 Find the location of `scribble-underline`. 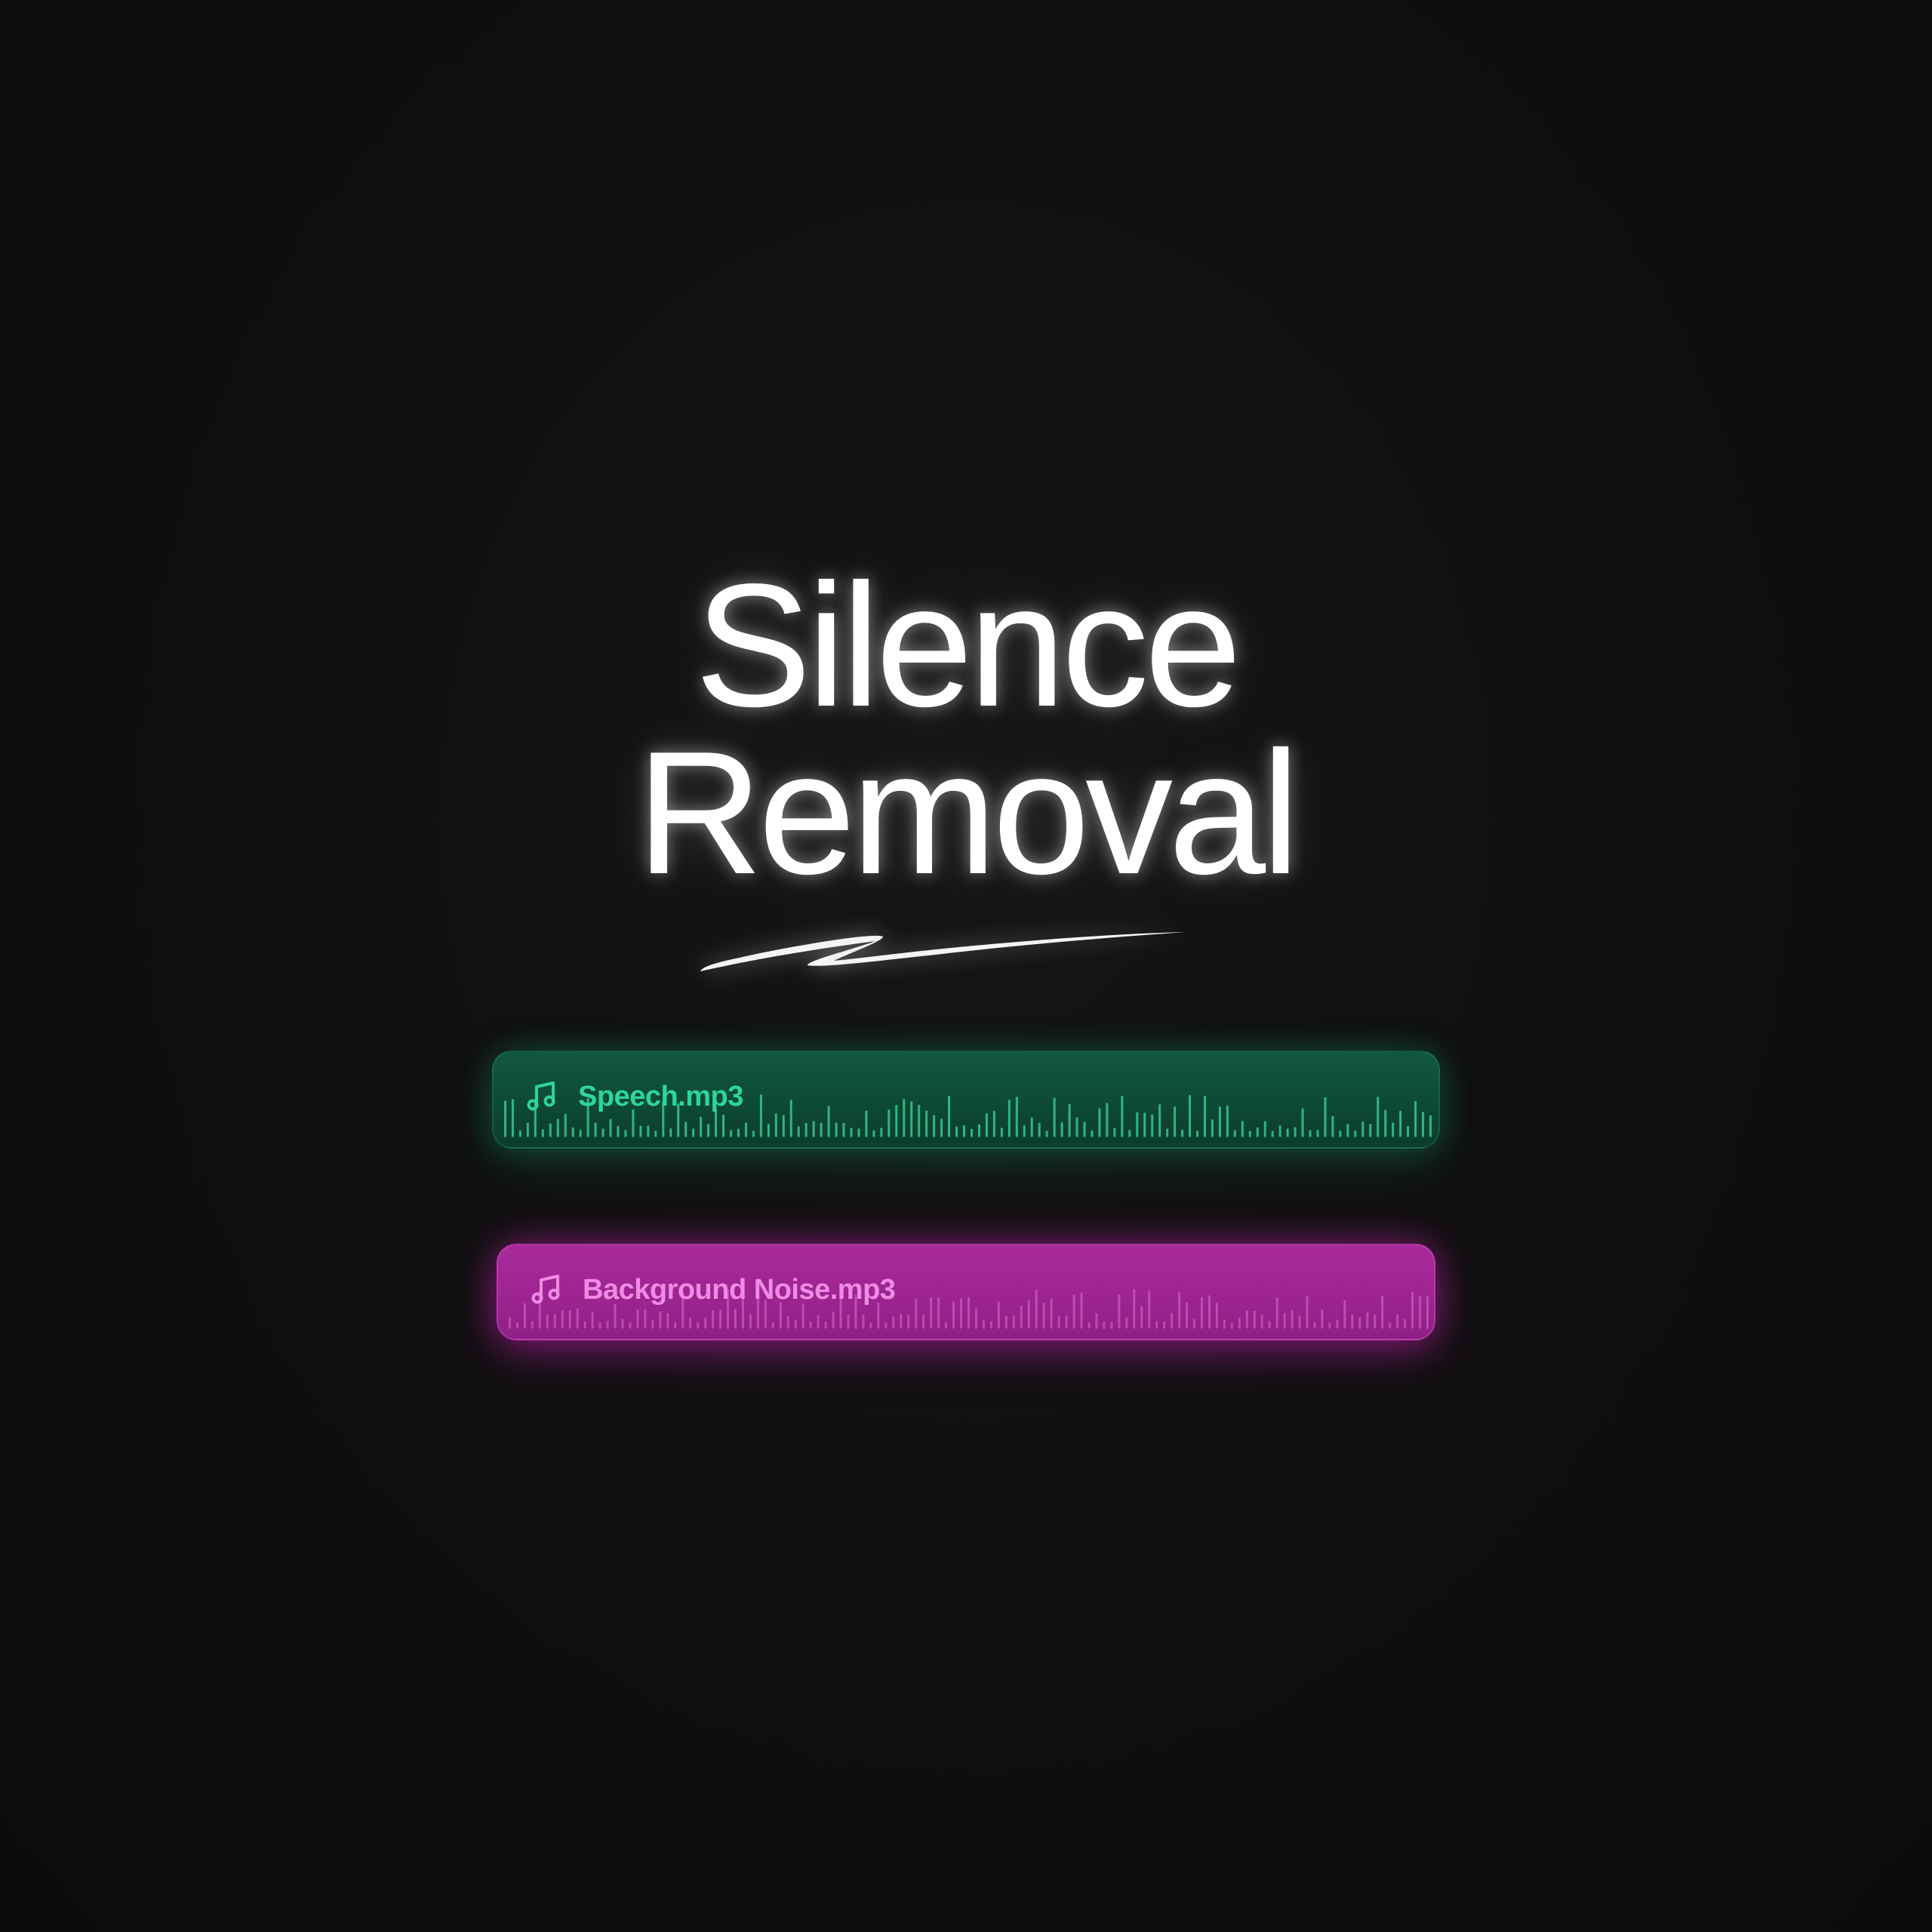

scribble-underline is located at coordinates (942, 951).